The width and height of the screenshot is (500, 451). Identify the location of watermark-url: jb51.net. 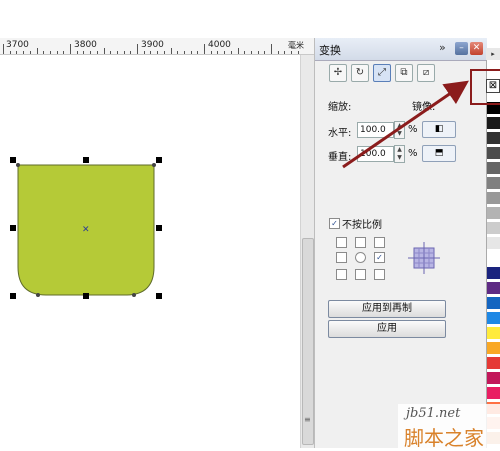
(433, 413).